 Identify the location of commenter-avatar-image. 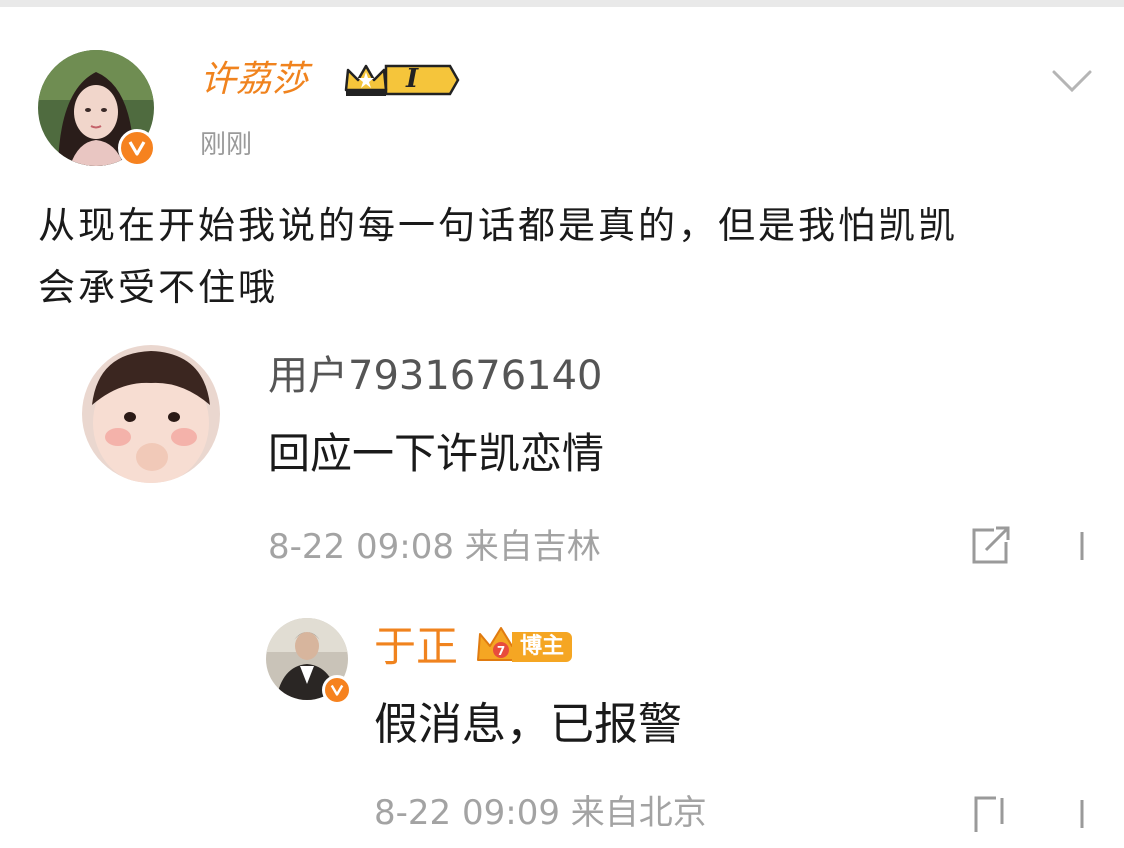
(151, 414).